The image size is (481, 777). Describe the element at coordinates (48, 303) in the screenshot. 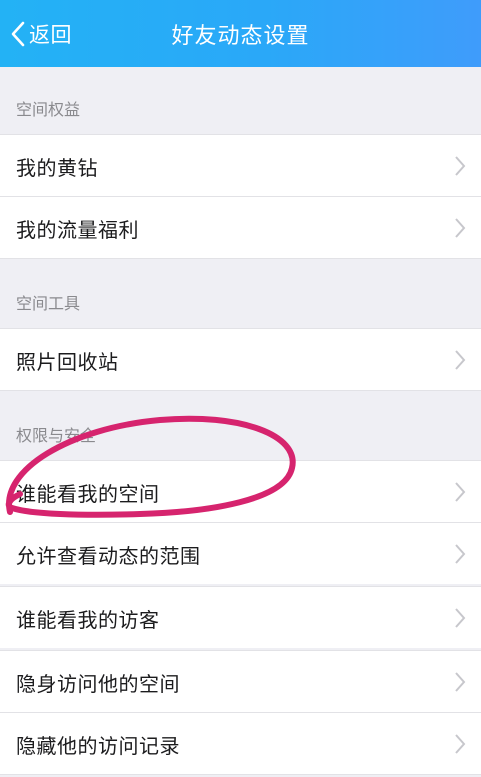

I see `section-header-space-tools: 空间工具` at that location.